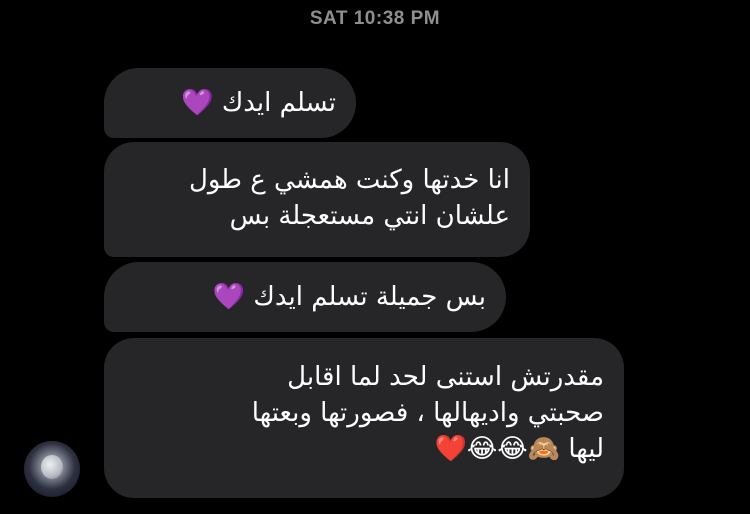 The width and height of the screenshot is (750, 514). Describe the element at coordinates (445, 377) in the screenshot. I see `message-text: مقدرتش استنى لحد لما اقابل` at that location.